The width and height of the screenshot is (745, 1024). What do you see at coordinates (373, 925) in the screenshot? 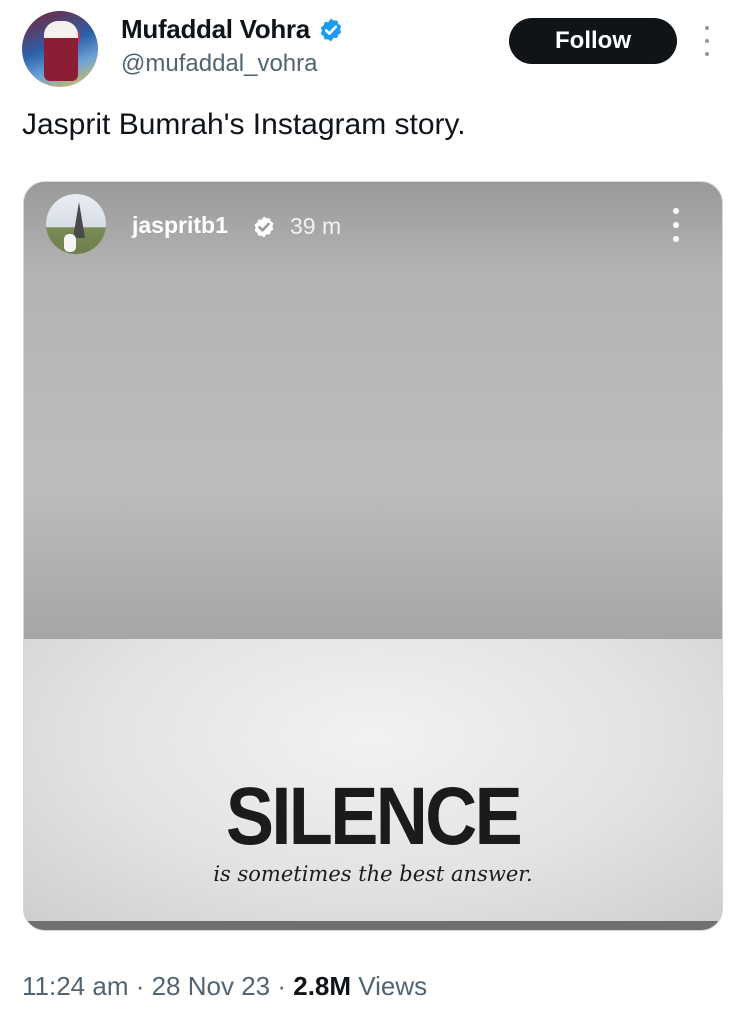
I see `story-bottom-bar` at bounding box center [373, 925].